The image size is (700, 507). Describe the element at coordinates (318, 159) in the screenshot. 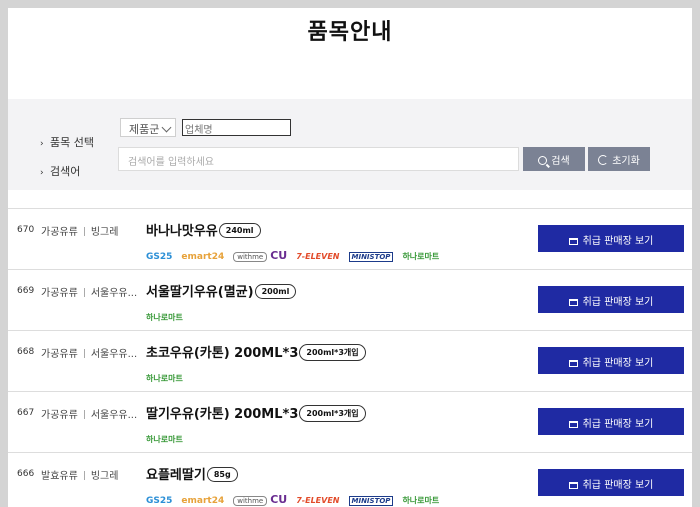

I see `search-input: 검색어를 입력하세요` at that location.